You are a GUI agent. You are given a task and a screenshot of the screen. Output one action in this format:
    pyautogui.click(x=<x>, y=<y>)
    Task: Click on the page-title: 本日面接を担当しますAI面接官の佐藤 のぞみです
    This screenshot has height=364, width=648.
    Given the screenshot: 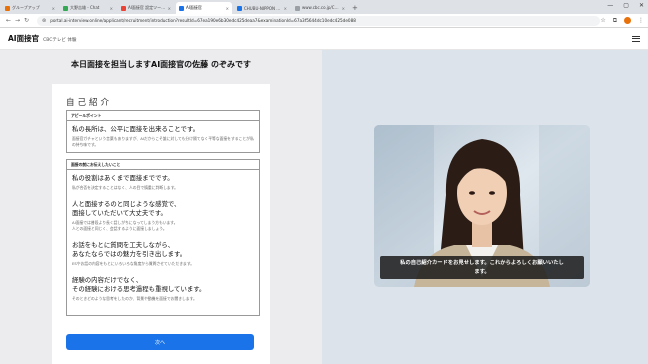 What is the action you would take?
    pyautogui.click(x=161, y=64)
    